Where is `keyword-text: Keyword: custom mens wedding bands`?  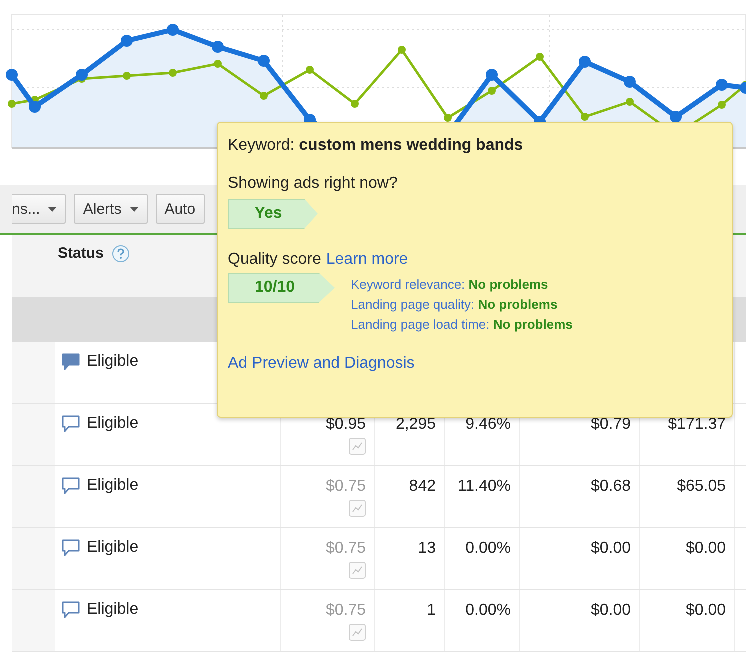
keyword-text: Keyword: custom mens wedding bands is located at coordinates (376, 146).